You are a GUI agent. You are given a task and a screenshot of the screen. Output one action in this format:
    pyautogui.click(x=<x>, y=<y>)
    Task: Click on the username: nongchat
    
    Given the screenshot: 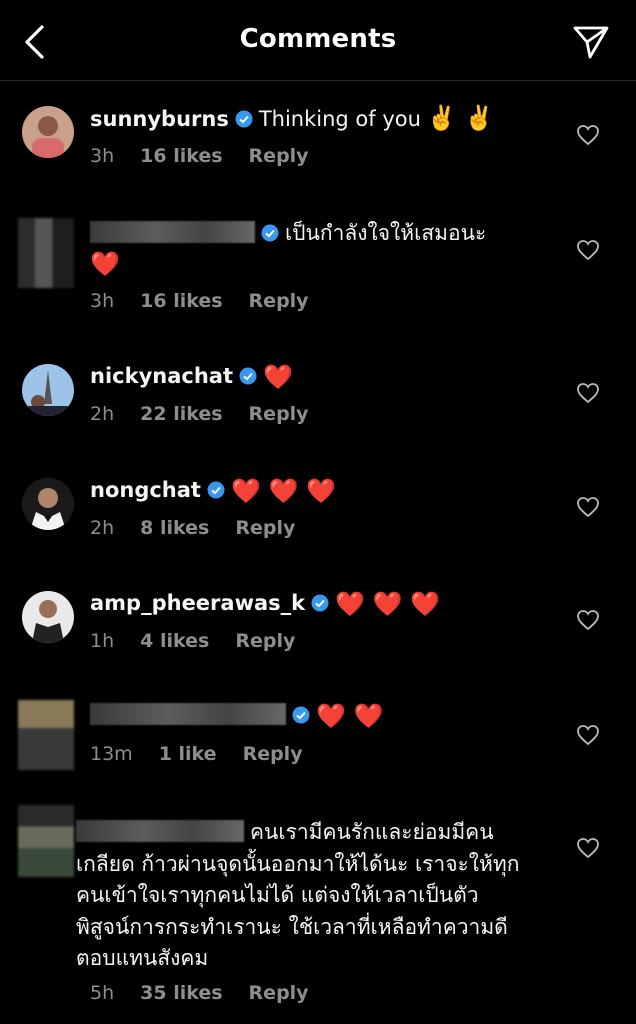 What is the action you would take?
    pyautogui.click(x=145, y=490)
    